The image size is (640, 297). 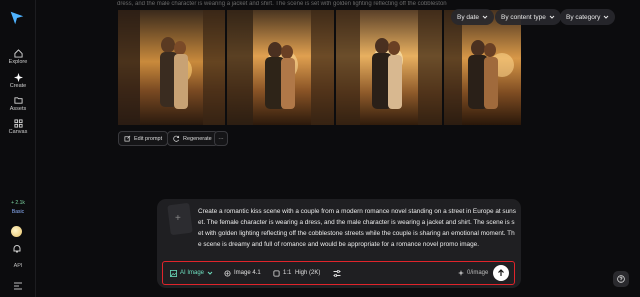 I want to click on quality-label: High (2K), so click(x=308, y=273).